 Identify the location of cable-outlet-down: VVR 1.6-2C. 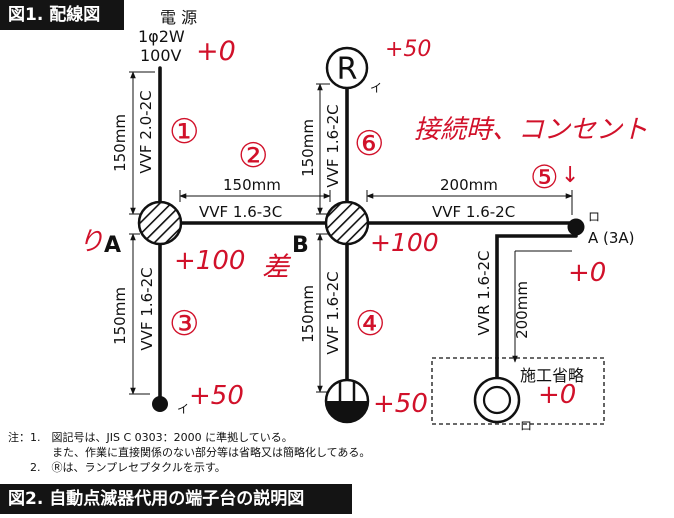
(484, 293).